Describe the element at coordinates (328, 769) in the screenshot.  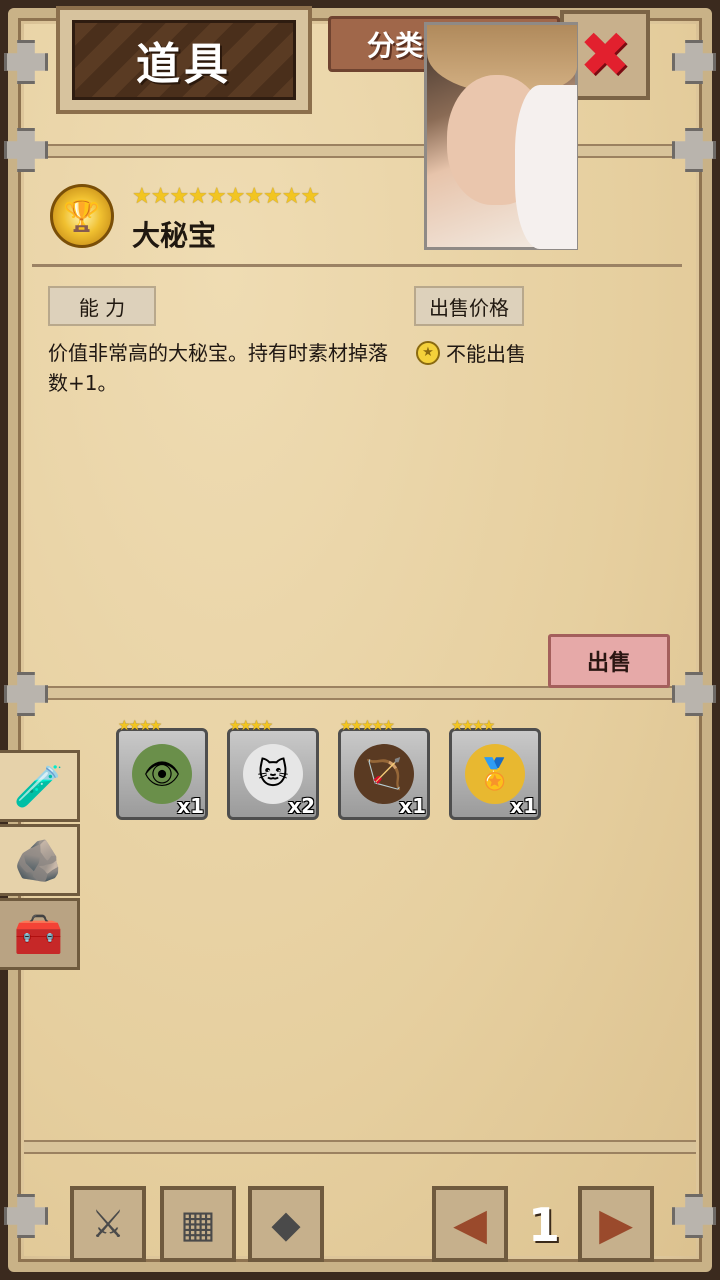
I see `inventory-grid: 👁 ★★★★ x1 🐱 ★★★★ x2 🏹 ★★★★★ x1 🏅 ★★★★ x1` at that location.